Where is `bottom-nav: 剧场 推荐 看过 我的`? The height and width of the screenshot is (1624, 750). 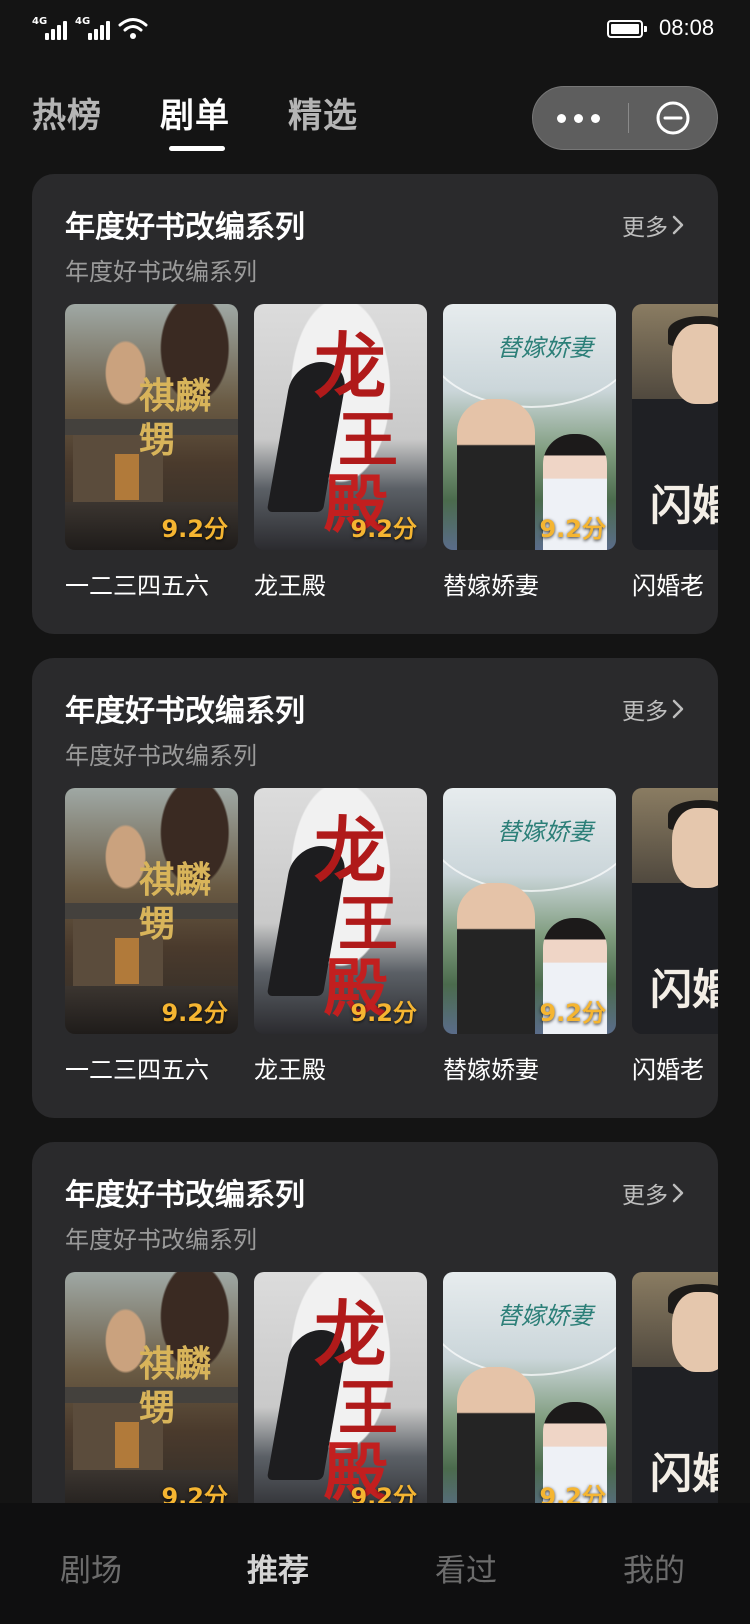 bottom-nav: 剧场 推荐 看过 我的 is located at coordinates (375, 1563).